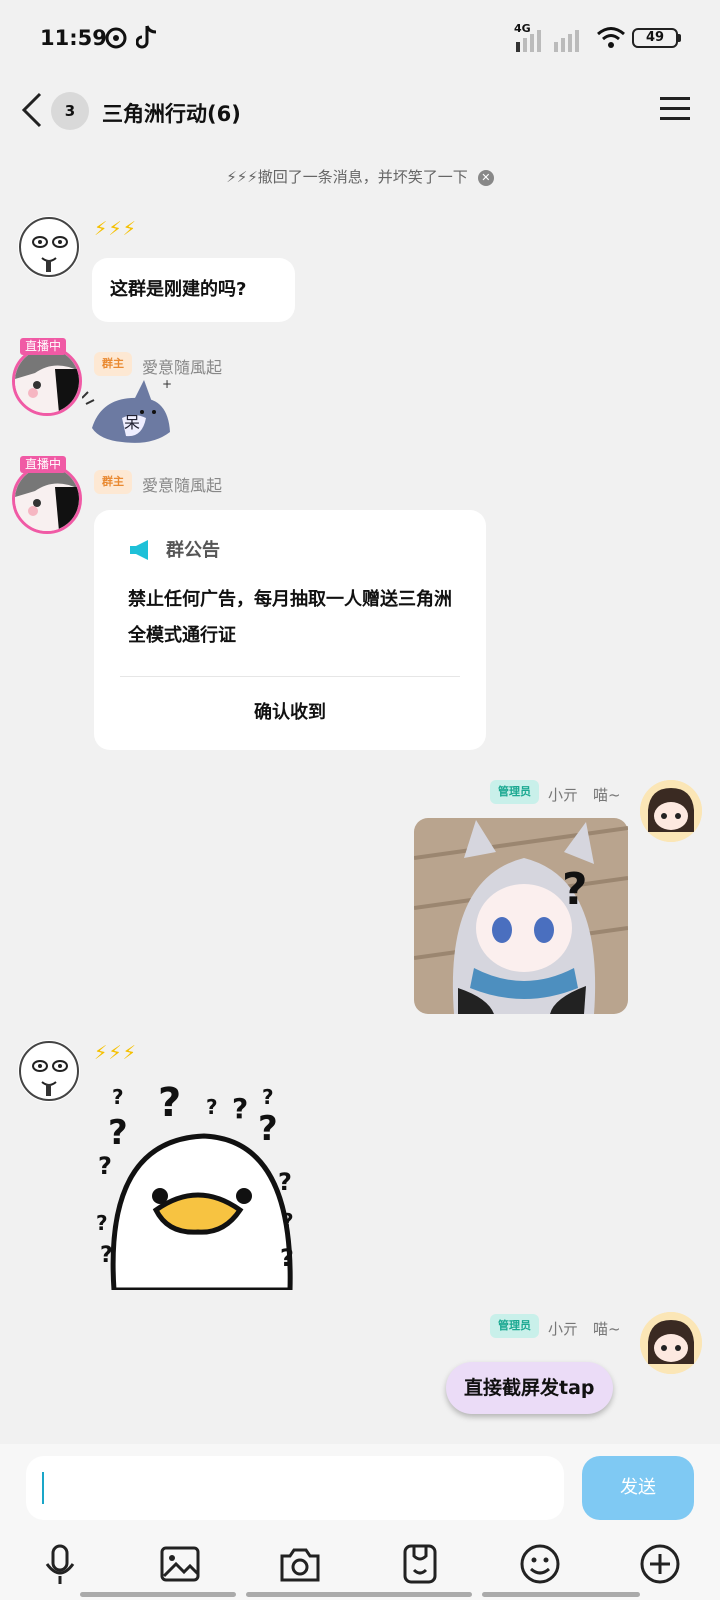 The height and width of the screenshot is (1600, 720). What do you see at coordinates (32, 110) in the screenshot?
I see `back-arrow-icon` at bounding box center [32, 110].